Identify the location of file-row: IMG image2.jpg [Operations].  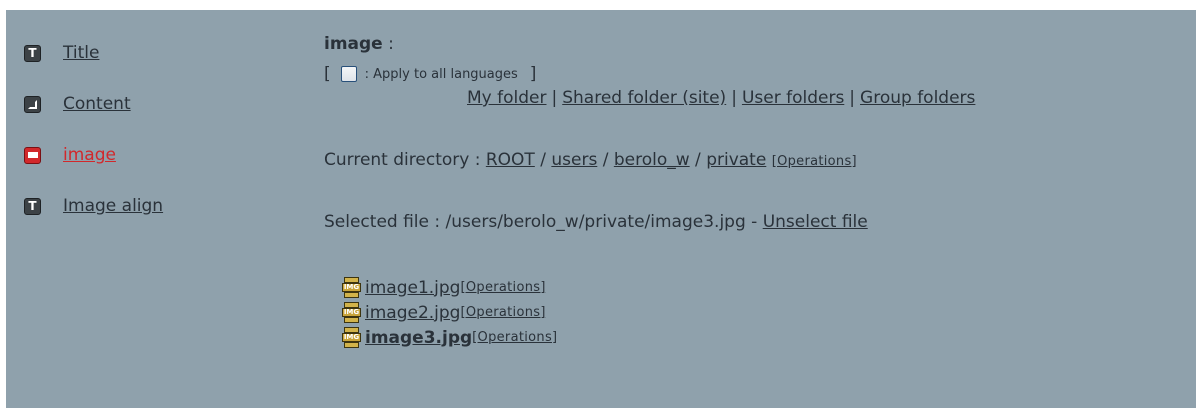
(444, 312).